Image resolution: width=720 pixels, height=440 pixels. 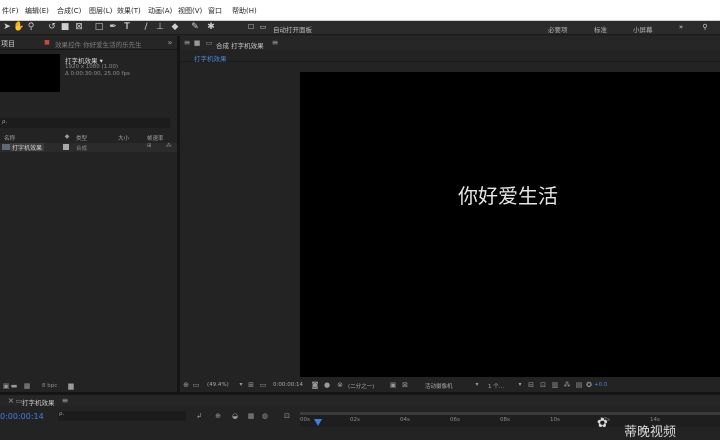 I want to click on lock-icon: ■, so click(x=197, y=43).